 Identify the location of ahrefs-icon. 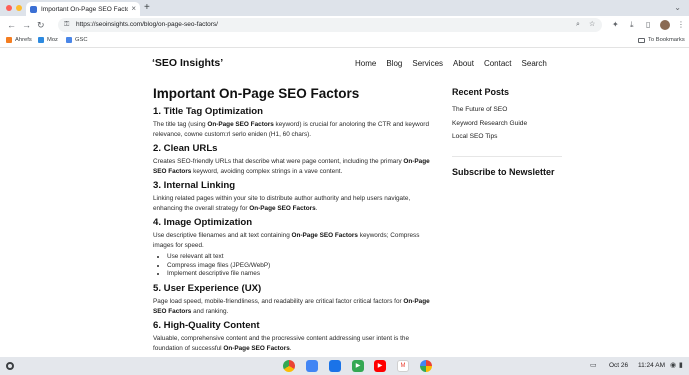
(9, 40).